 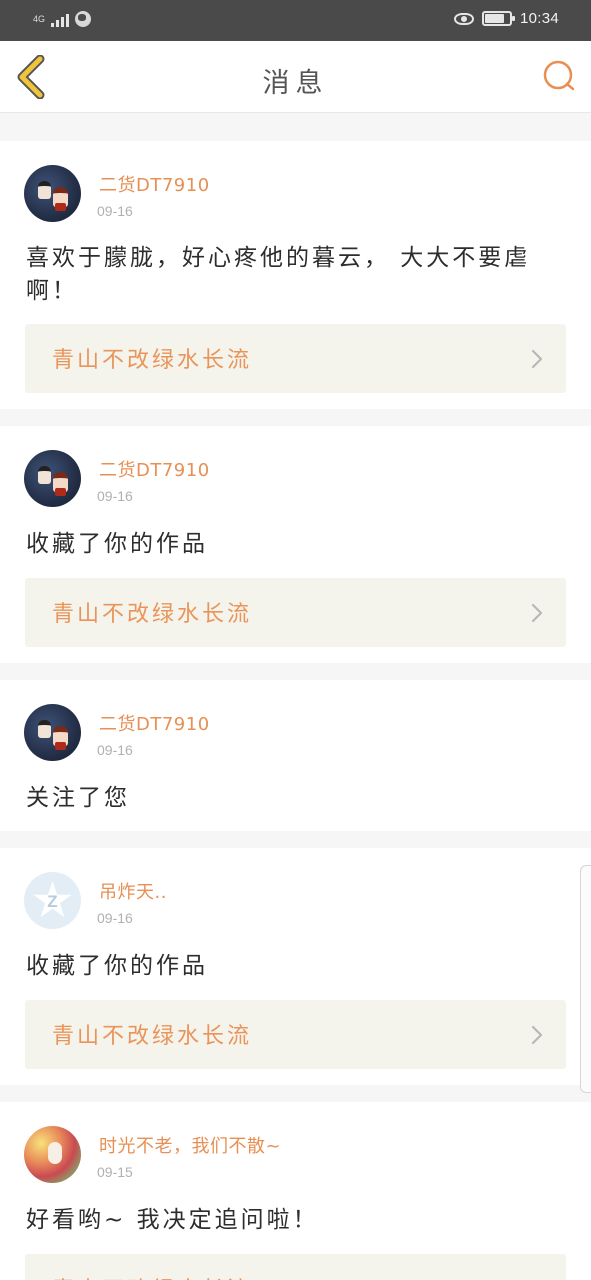 What do you see at coordinates (295, 1191) in the screenshot?
I see `message-item: 时光不老，我们不散~ 09-15 好看哟~ 我决定追问啦！ 青山不改绿水长流` at bounding box center [295, 1191].